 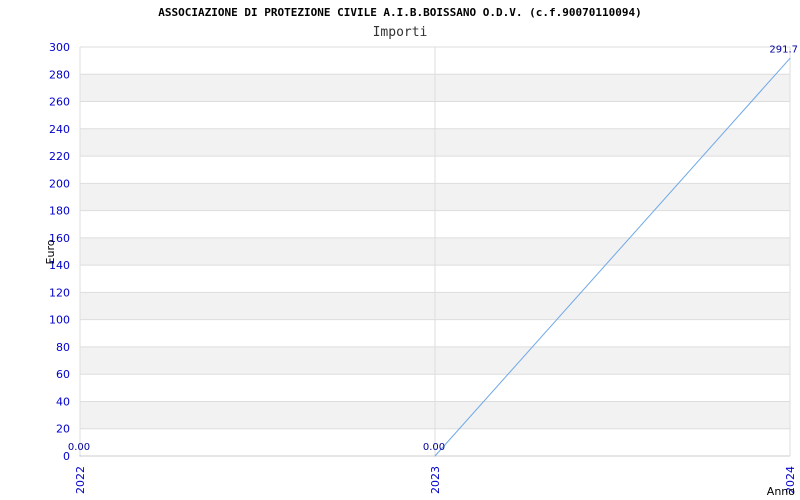 I want to click on x-tick-label: 2023, so click(x=435, y=480).